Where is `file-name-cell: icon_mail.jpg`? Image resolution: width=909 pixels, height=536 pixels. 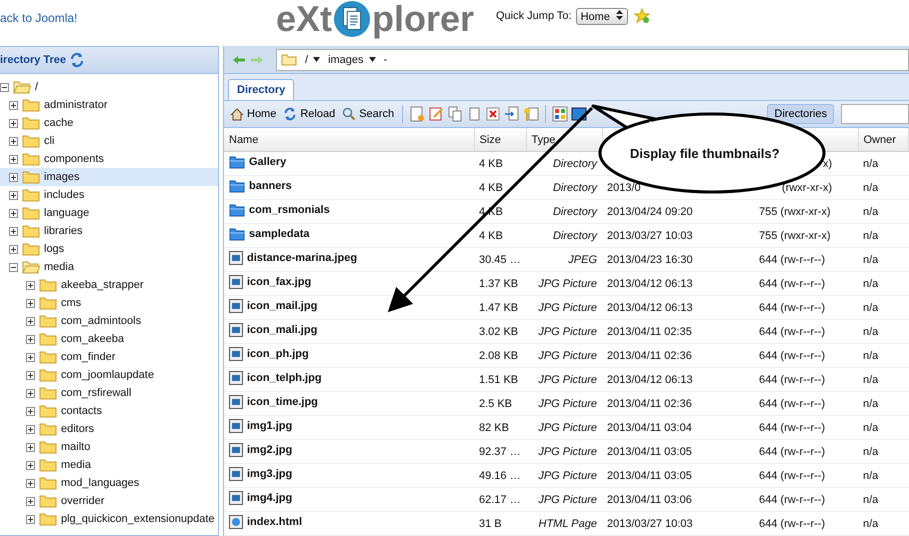
file-name-cell: icon_mail.jpg is located at coordinates (349, 308).